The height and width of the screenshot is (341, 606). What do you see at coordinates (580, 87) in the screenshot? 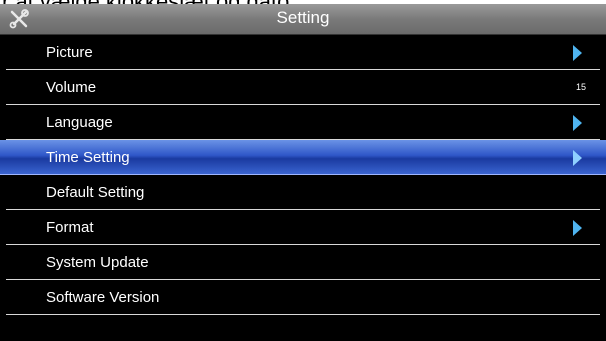
I see `volume-value: 15` at bounding box center [580, 87].